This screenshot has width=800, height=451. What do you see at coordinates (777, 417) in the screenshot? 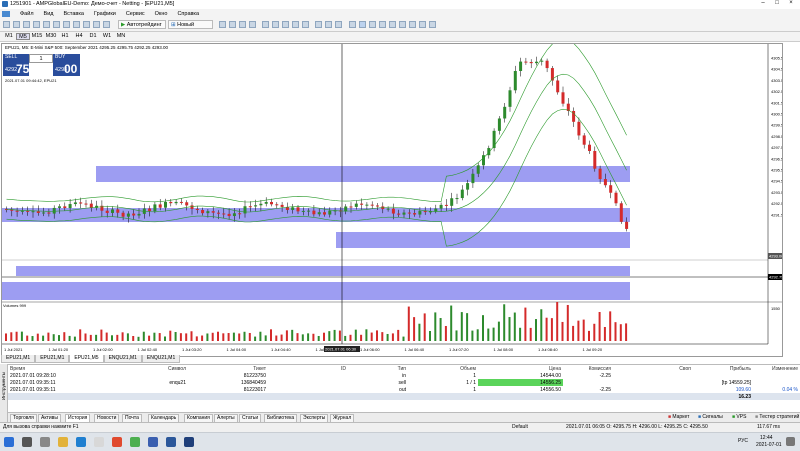
I see `strategy-tester-button: ■ Тестер стратегий` at bounding box center [777, 417].